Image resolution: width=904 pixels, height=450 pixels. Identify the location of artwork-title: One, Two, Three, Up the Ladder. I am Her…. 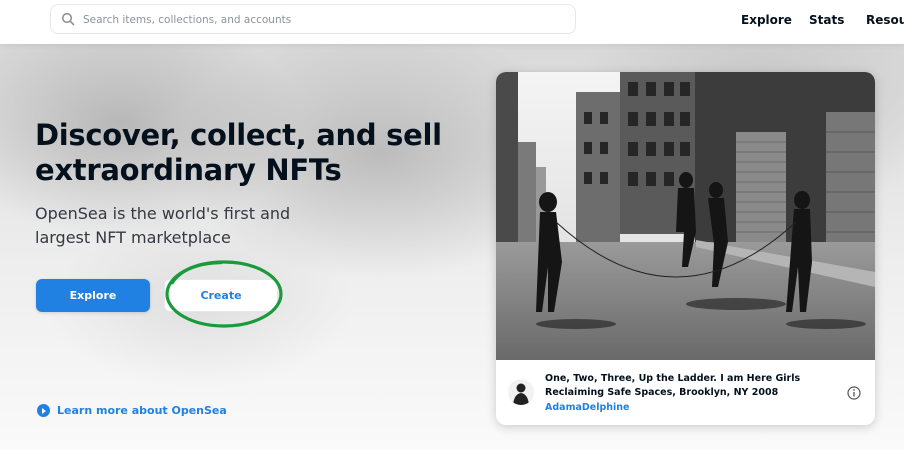
(673, 385).